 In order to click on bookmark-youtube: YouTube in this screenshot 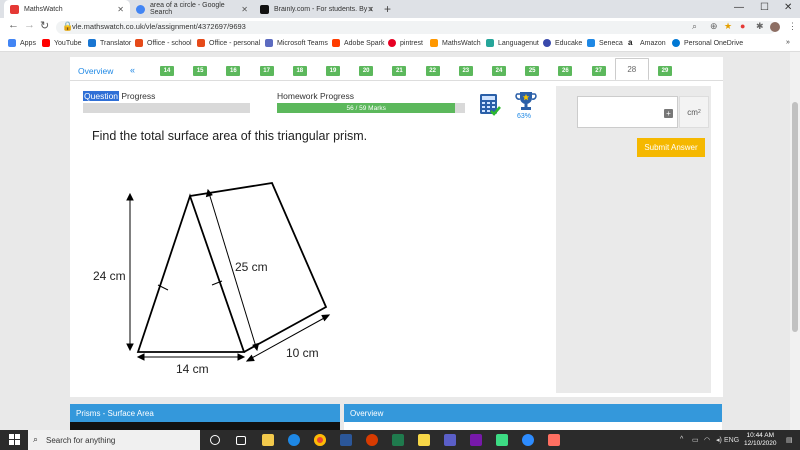, I will do `click(62, 43)`.